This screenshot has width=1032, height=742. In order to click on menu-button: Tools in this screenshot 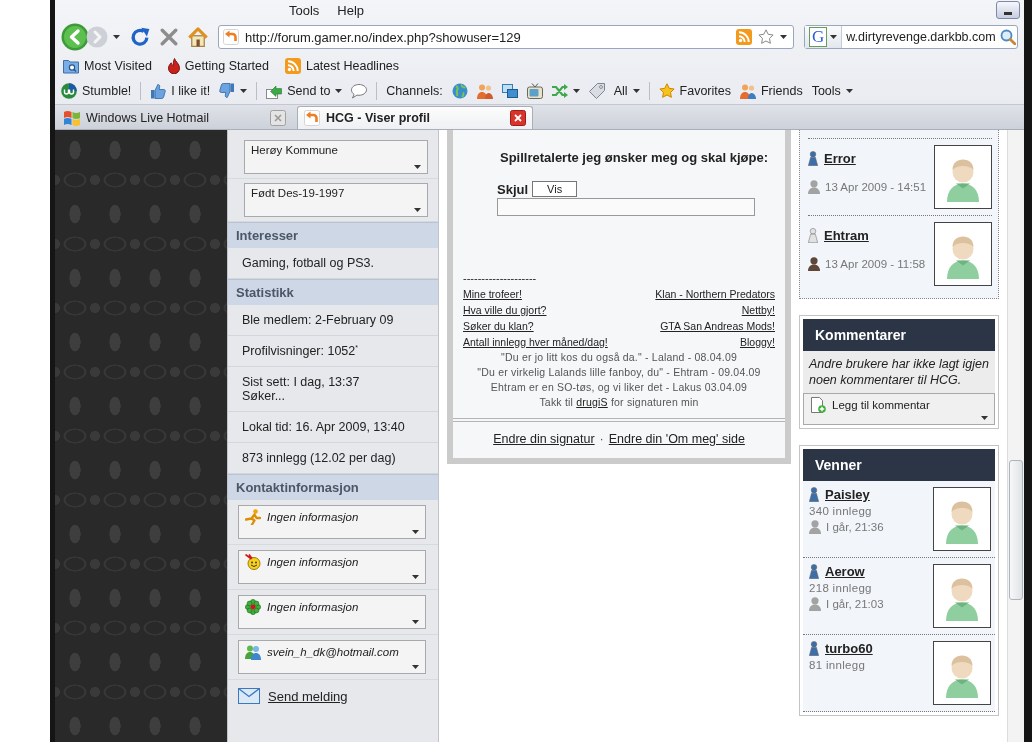, I will do `click(826, 91)`.